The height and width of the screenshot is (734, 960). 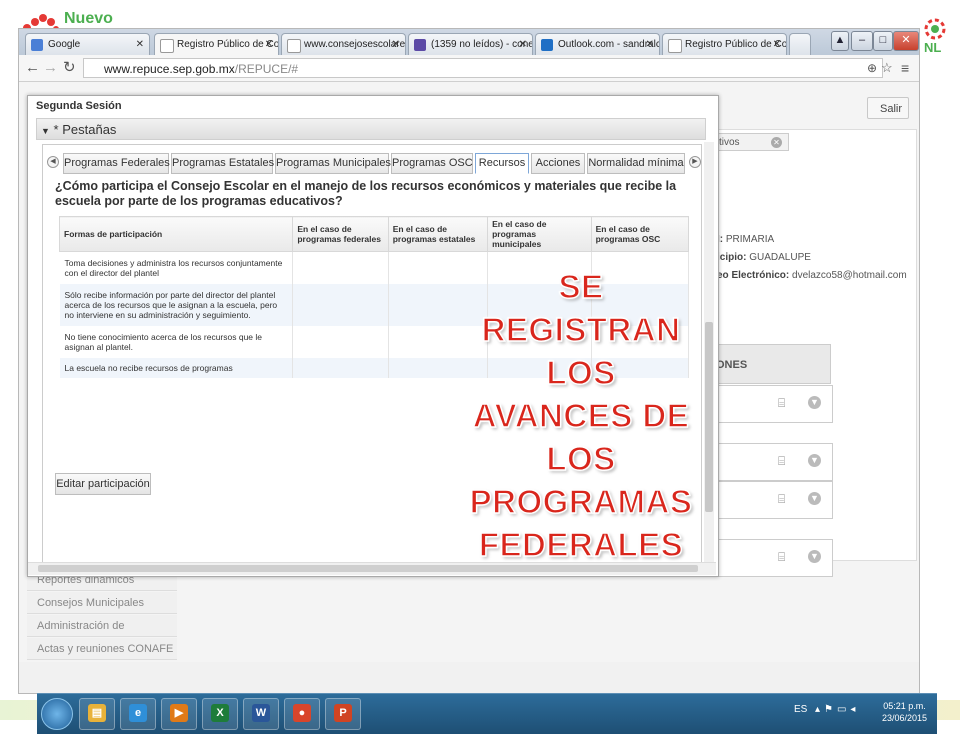 I want to click on chrome-taskbar-button: ●, so click(x=302, y=714).